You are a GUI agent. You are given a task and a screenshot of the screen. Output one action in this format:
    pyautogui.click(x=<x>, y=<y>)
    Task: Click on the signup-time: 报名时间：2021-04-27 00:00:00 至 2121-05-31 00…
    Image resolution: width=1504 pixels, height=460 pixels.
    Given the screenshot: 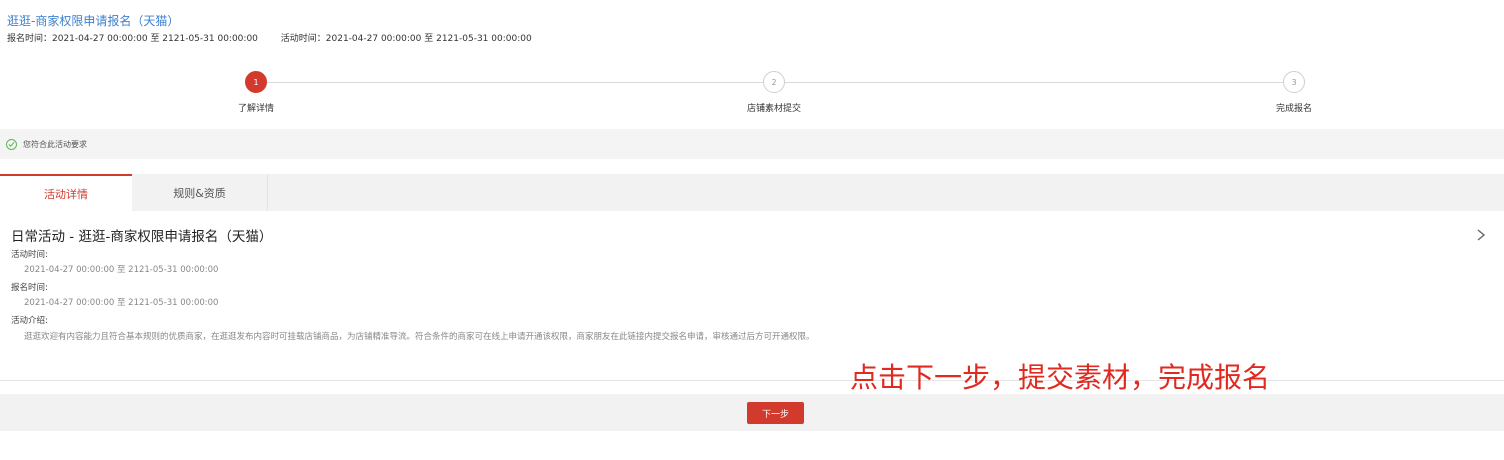 What is the action you would take?
    pyautogui.click(x=132, y=39)
    